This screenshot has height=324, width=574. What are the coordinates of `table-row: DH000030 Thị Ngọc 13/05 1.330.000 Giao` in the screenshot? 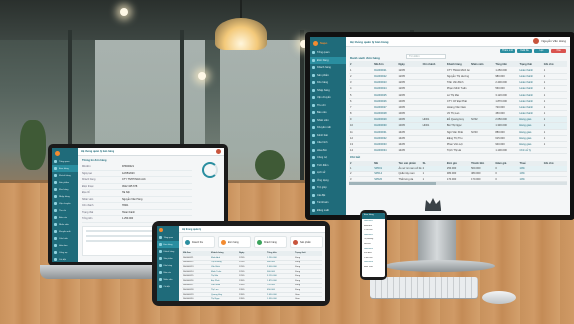 It's located at (252, 298).